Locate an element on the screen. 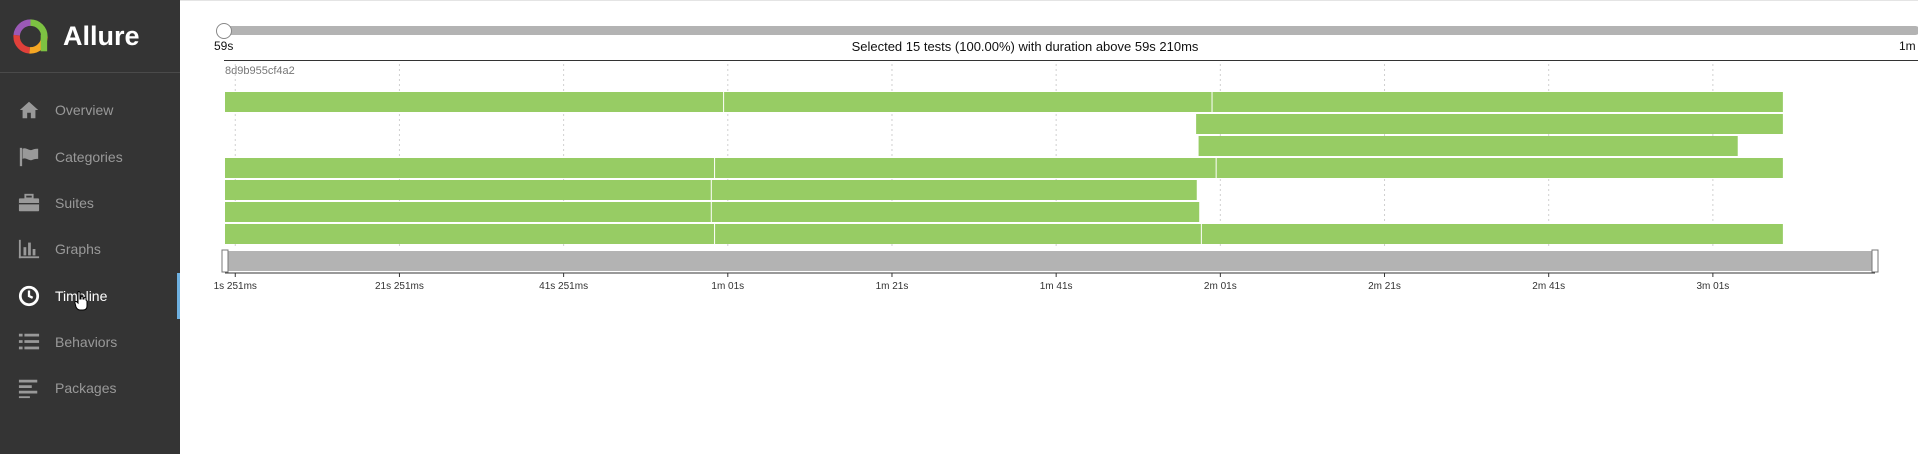  sidebar-divider is located at coordinates (90, 72).